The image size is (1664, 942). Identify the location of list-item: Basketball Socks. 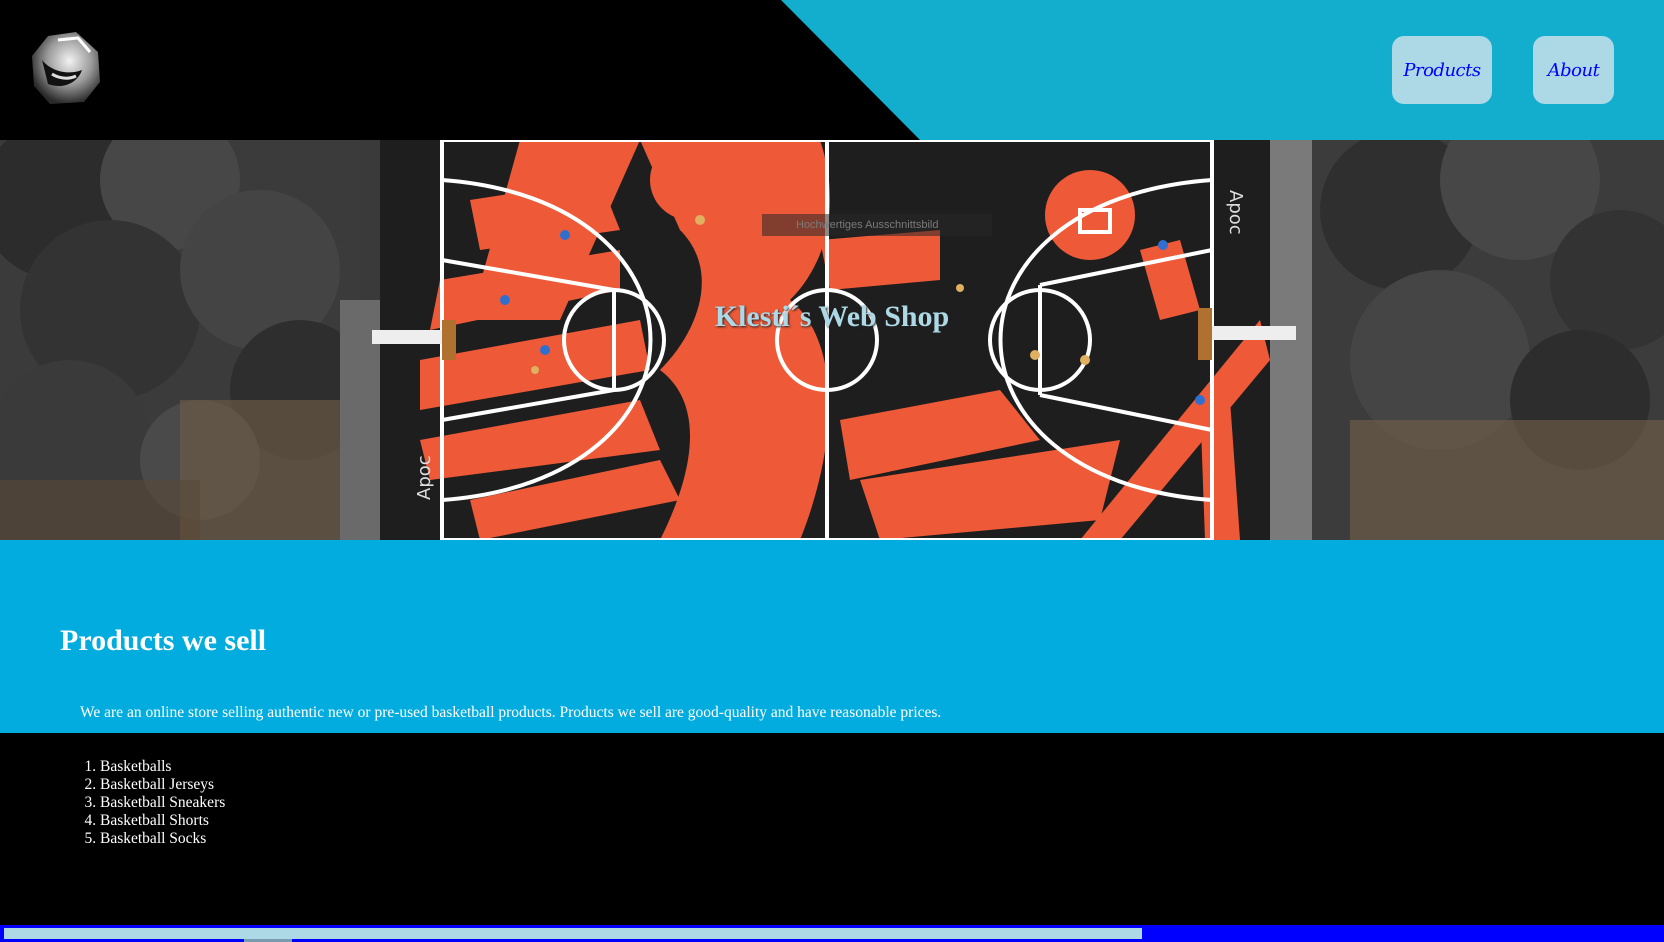
(162, 839).